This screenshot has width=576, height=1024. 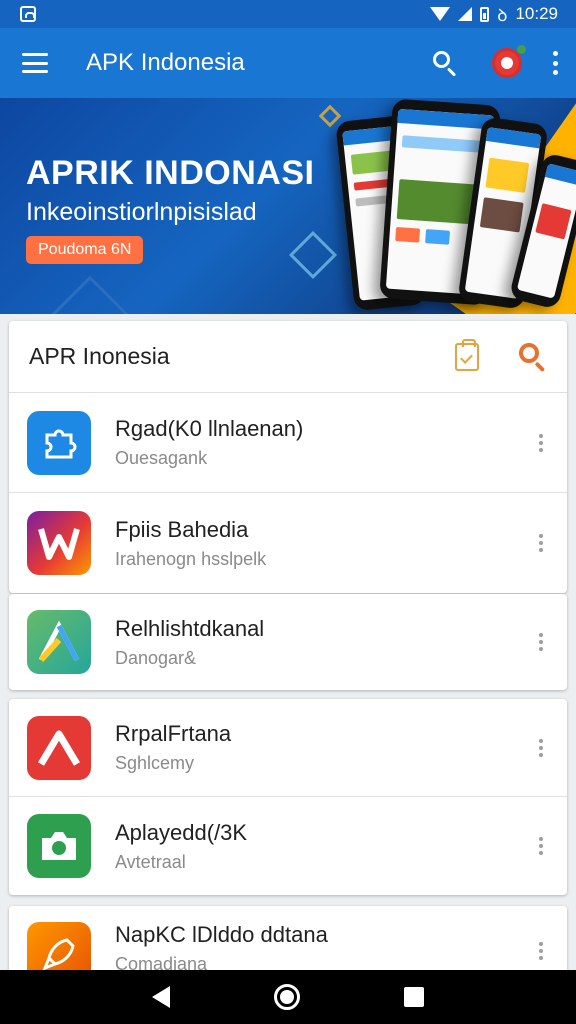 I want to click on list-item: Fpiis Bahedia Irahenogn hsslpelk, so click(x=288, y=543).